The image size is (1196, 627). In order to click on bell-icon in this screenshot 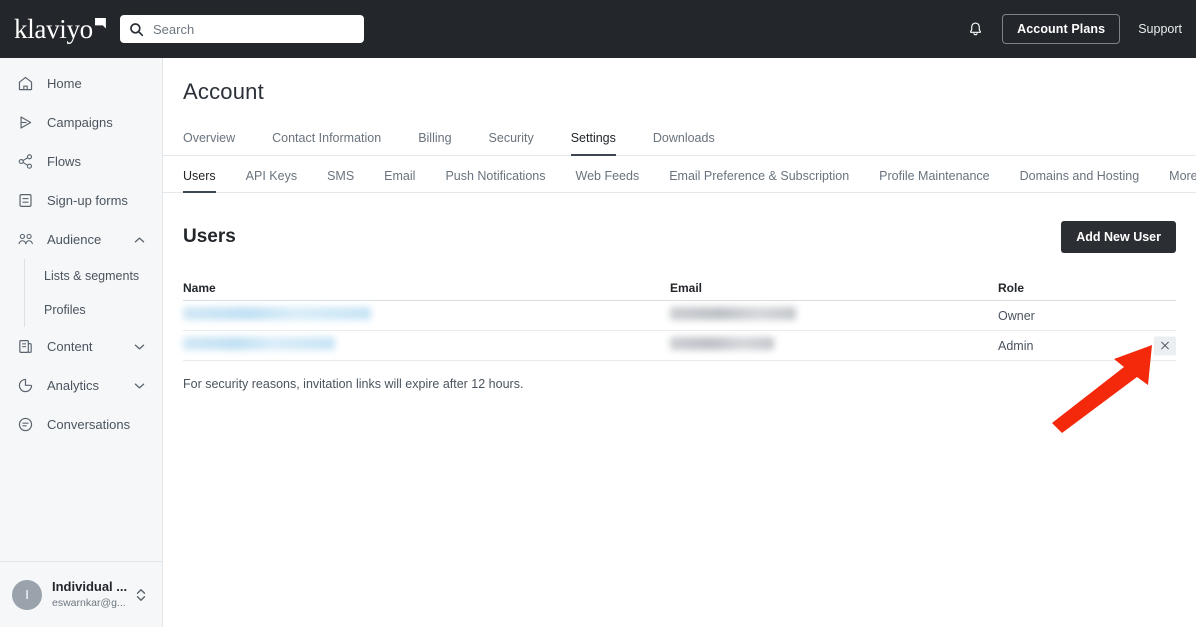, I will do `click(975, 29)`.